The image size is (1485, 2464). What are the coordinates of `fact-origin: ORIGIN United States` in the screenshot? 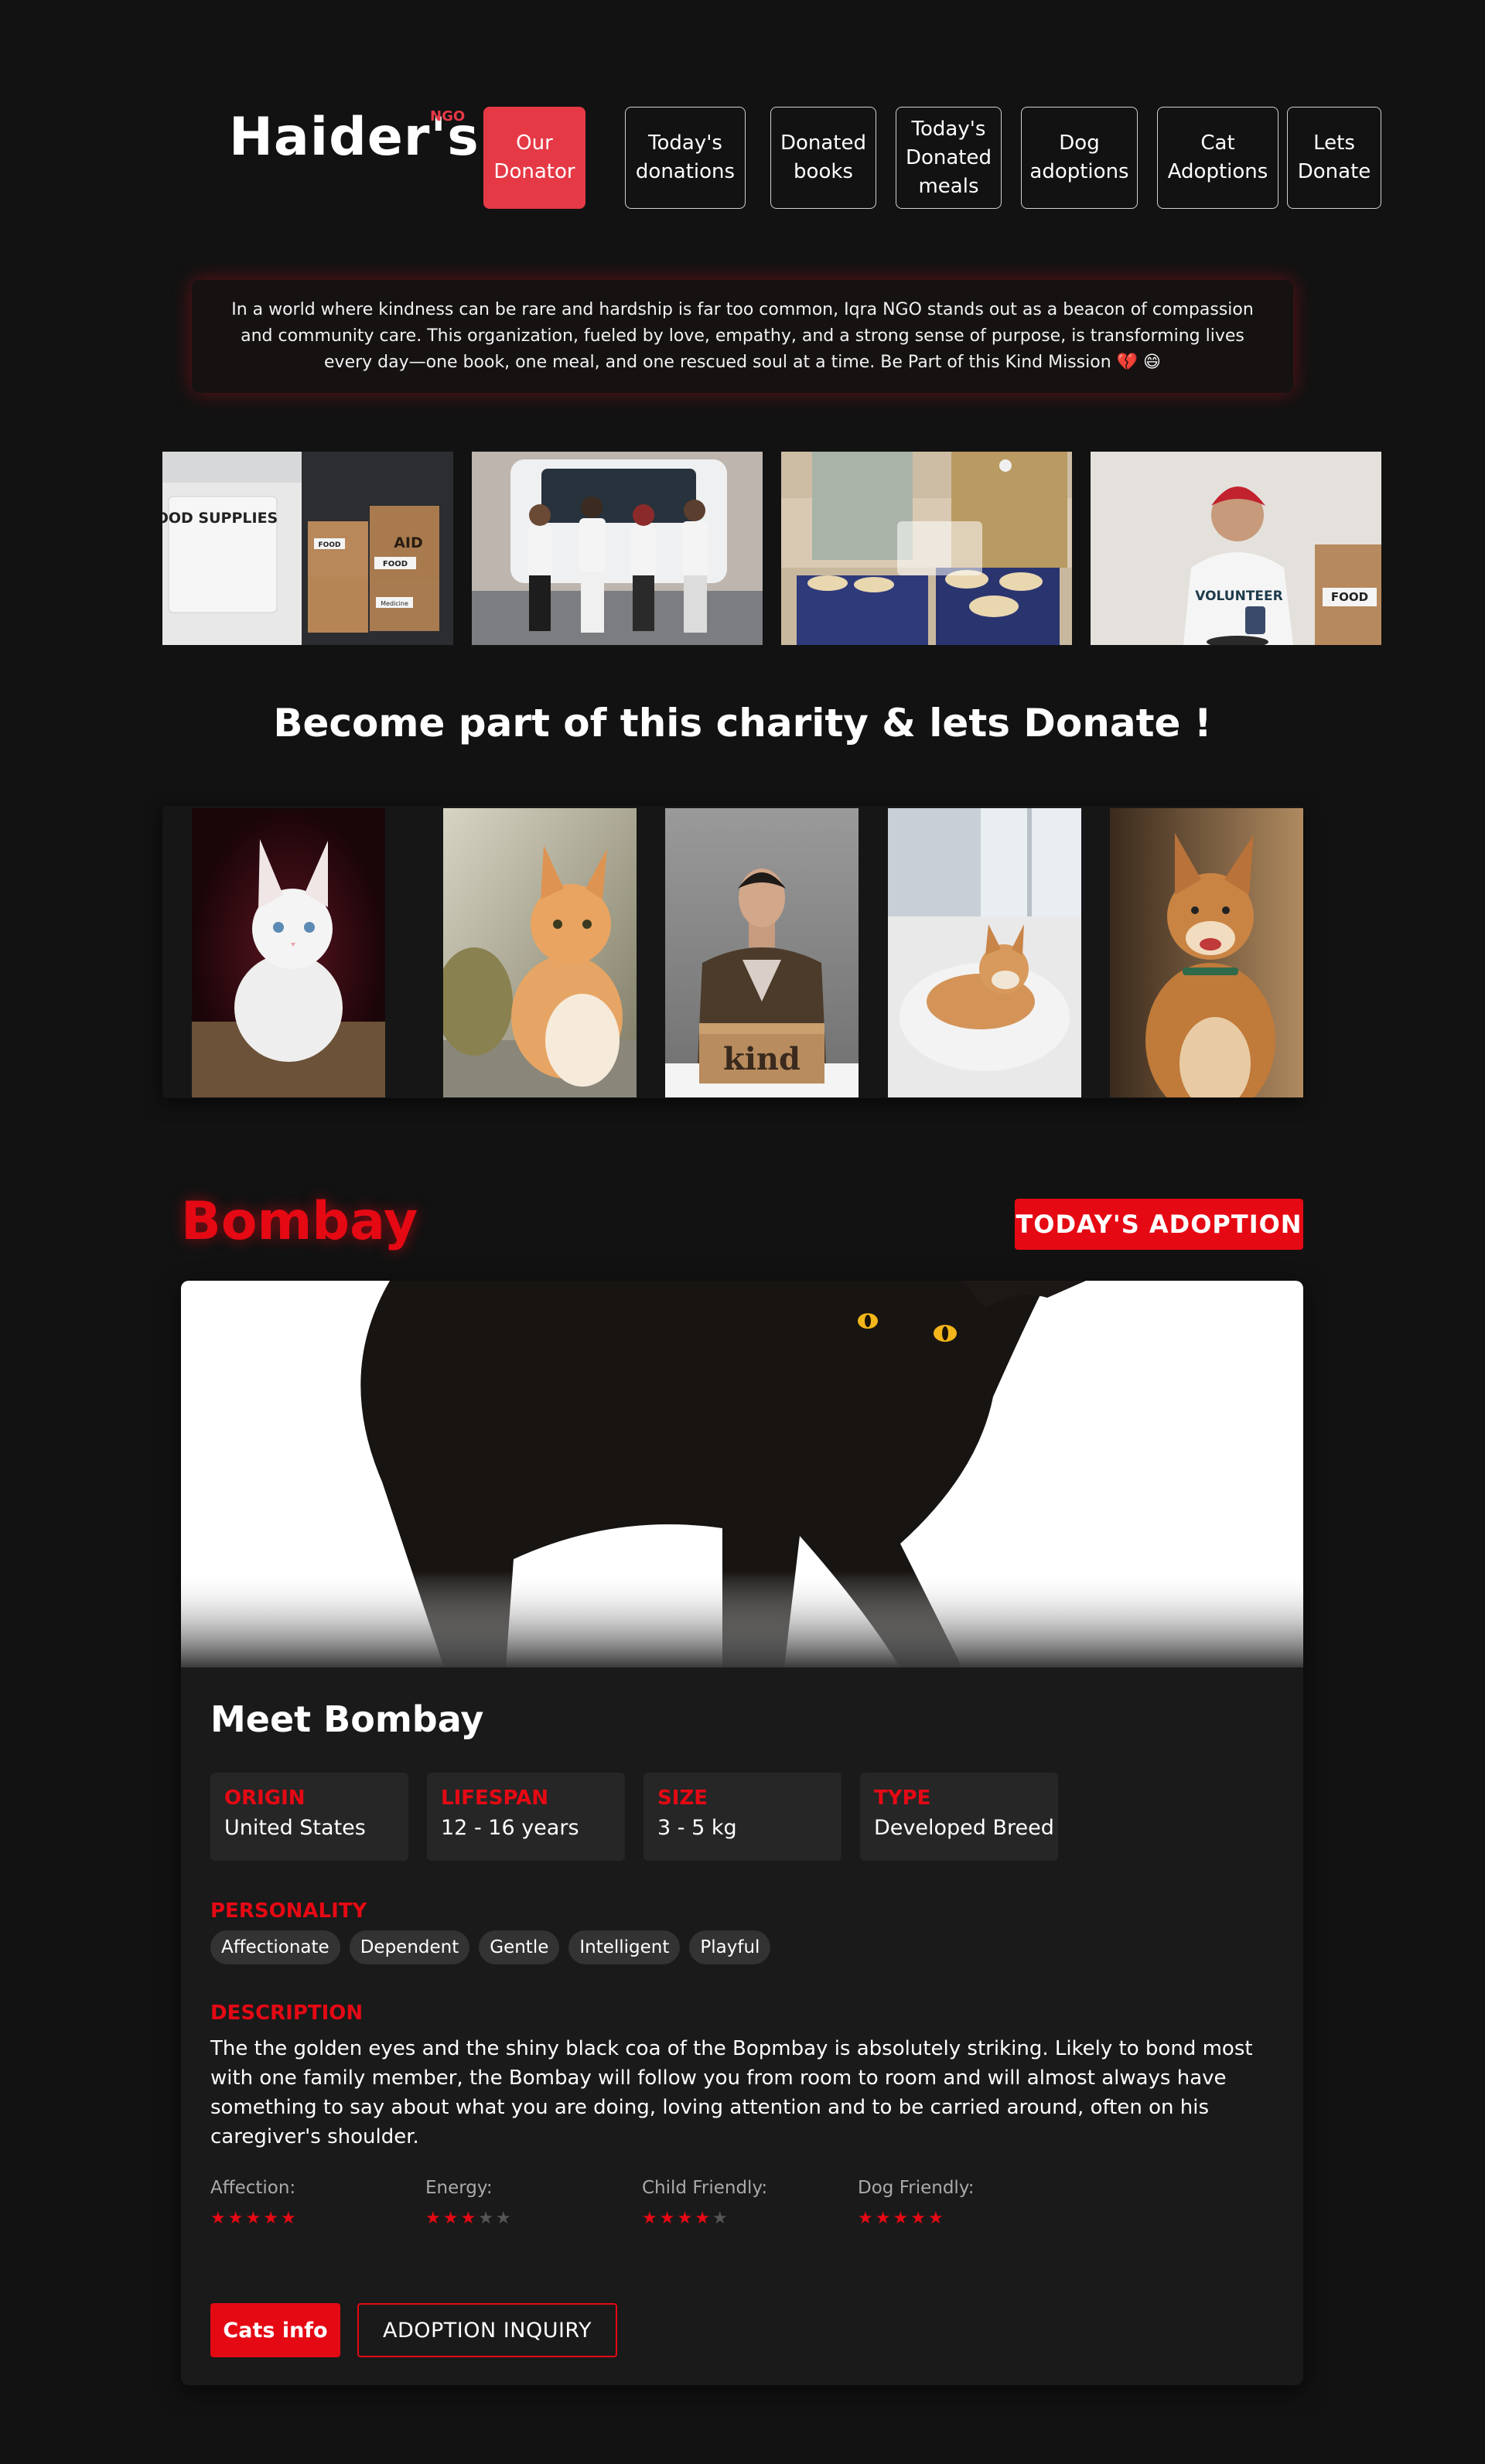 It's located at (309, 1817).